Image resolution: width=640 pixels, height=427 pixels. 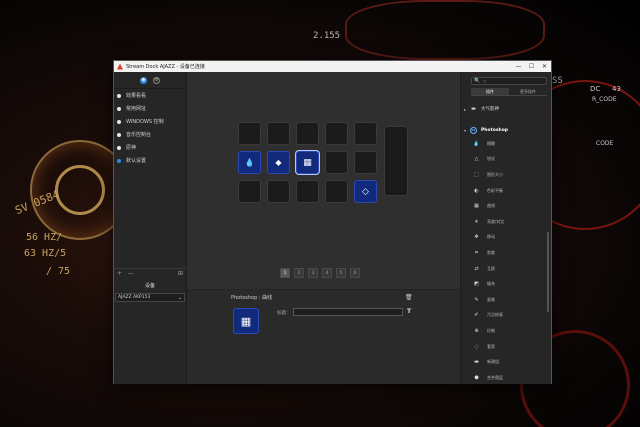 I want to click on lasso-icon: ◌, so click(x=476, y=346).